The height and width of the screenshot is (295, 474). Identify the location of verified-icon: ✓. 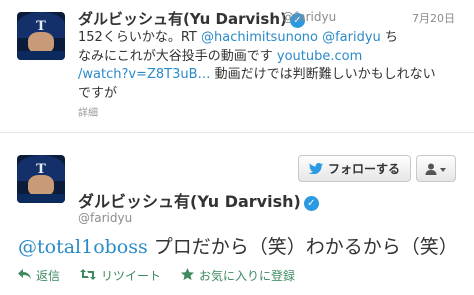
(311, 203).